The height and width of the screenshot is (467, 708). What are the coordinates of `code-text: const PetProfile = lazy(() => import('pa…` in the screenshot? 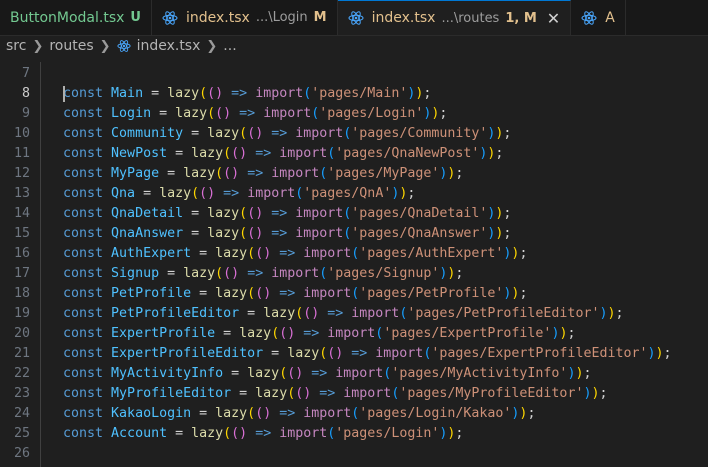 It's located at (295, 293).